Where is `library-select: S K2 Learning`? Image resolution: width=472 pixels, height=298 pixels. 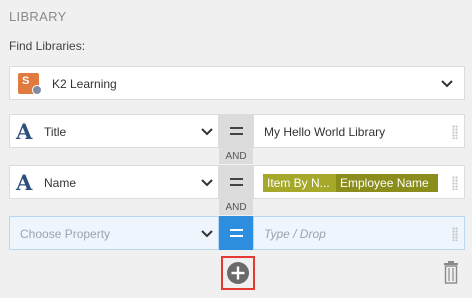 library-select: S K2 Learning is located at coordinates (237, 83).